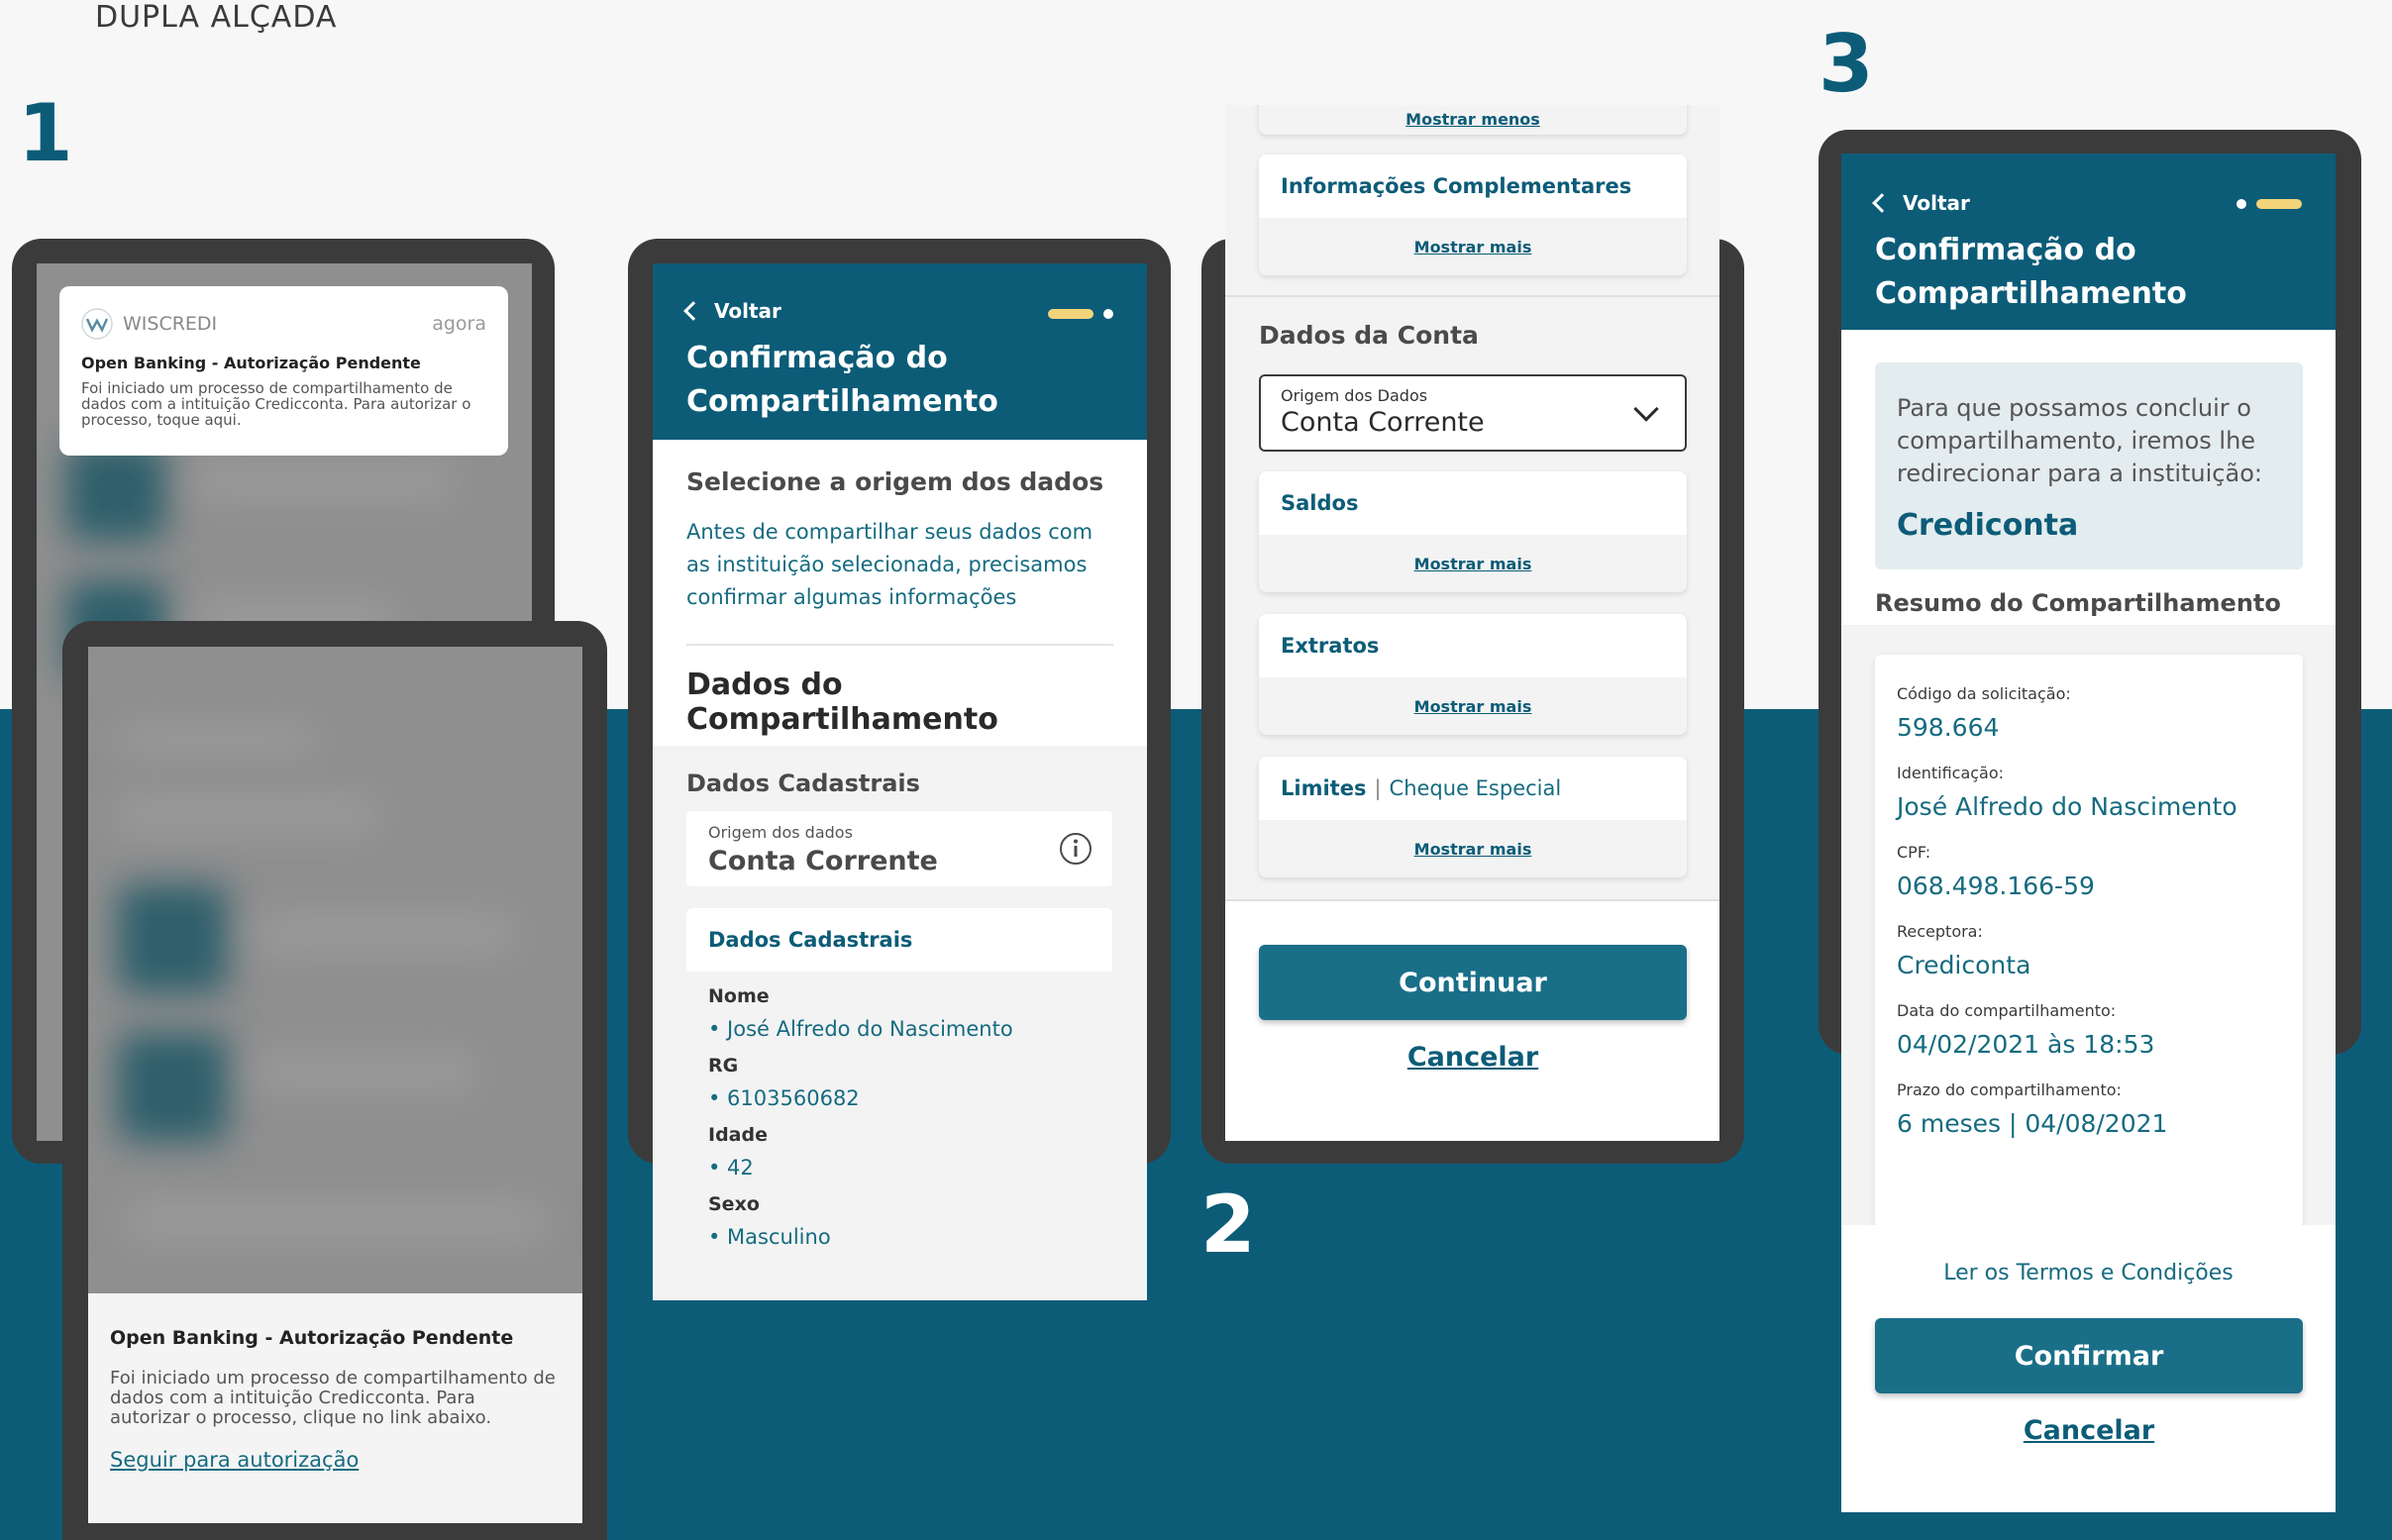 This screenshot has width=2392, height=1540. I want to click on summary-label: Receptora:, so click(1940, 931).